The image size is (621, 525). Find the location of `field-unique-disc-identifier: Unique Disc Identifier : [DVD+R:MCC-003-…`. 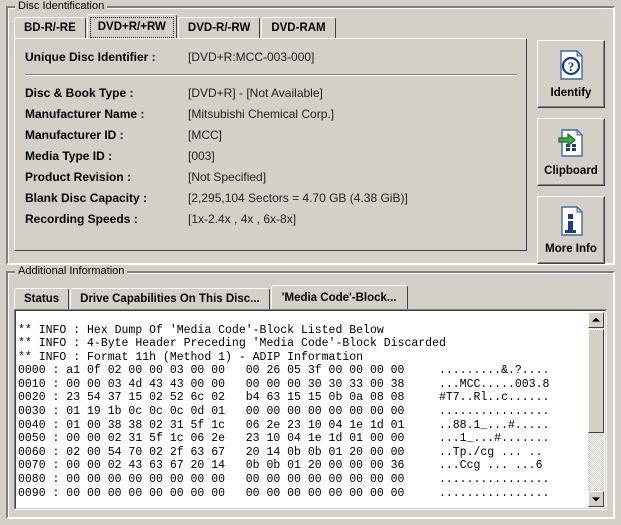

field-unique-disc-identifier: Unique Disc Identifier : [DVD+R:MCC-003-… is located at coordinates (271, 57).